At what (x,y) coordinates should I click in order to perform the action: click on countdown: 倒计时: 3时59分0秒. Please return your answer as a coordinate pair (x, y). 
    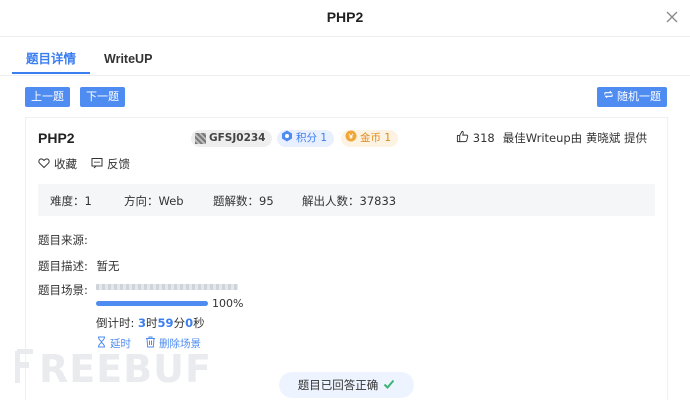
    Looking at the image, I should click on (150, 323).